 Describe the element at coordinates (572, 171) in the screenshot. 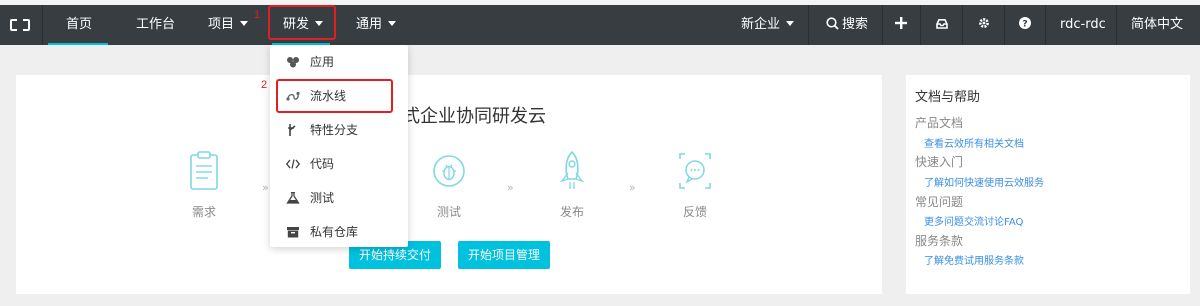

I see `rocket-icon` at that location.